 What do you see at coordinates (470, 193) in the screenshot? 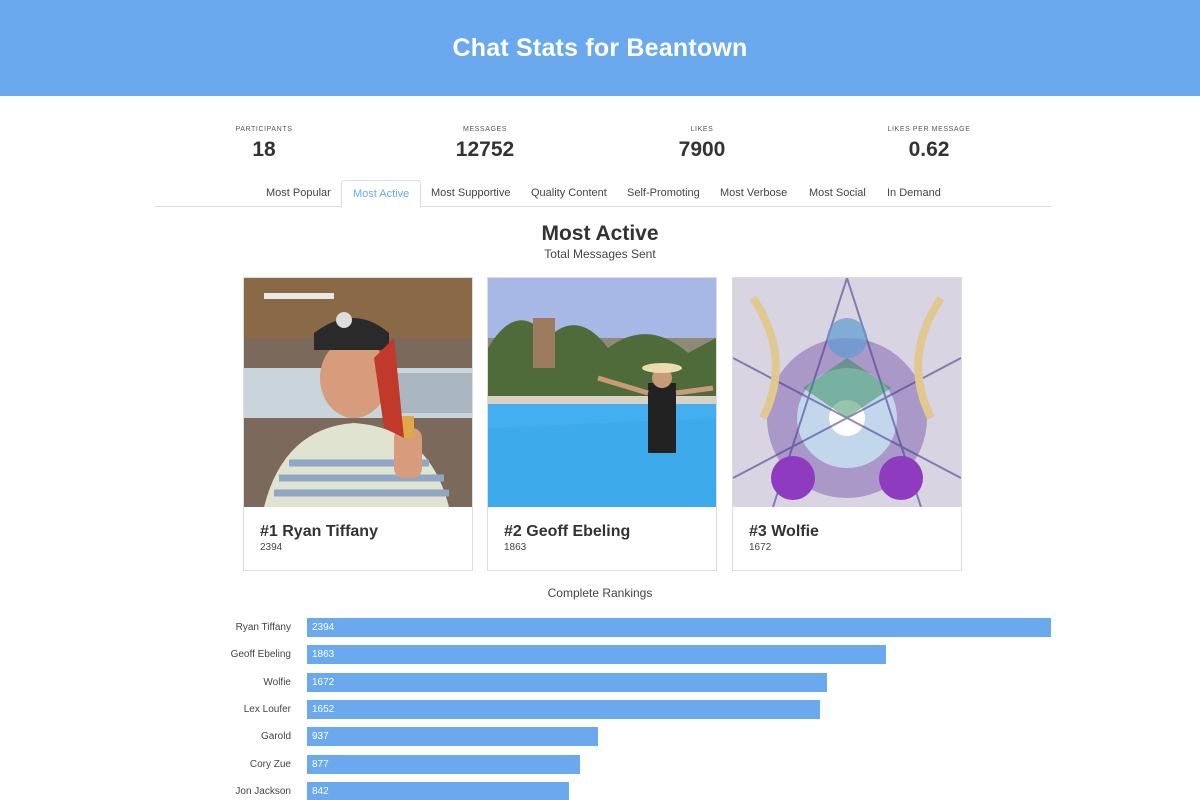
I see `tab-most-supportive: Most Supportive` at bounding box center [470, 193].